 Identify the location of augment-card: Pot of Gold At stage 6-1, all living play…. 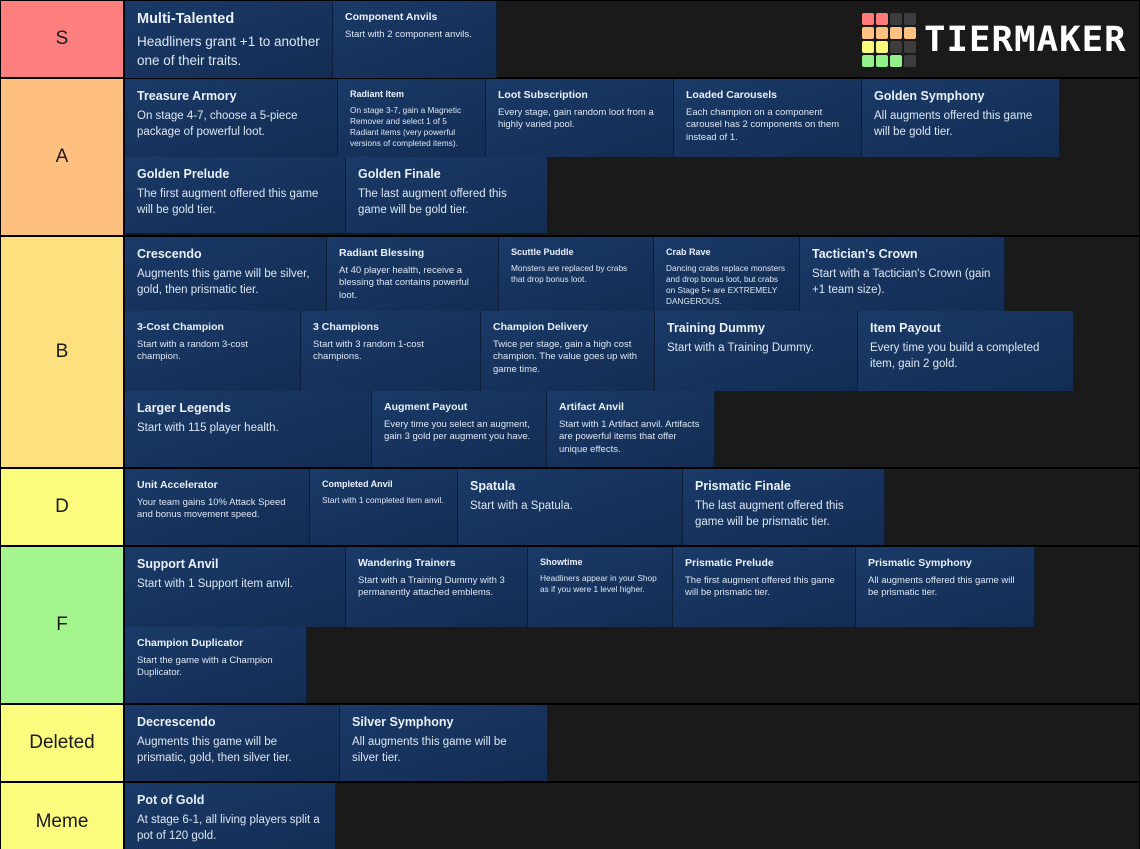
(230, 816).